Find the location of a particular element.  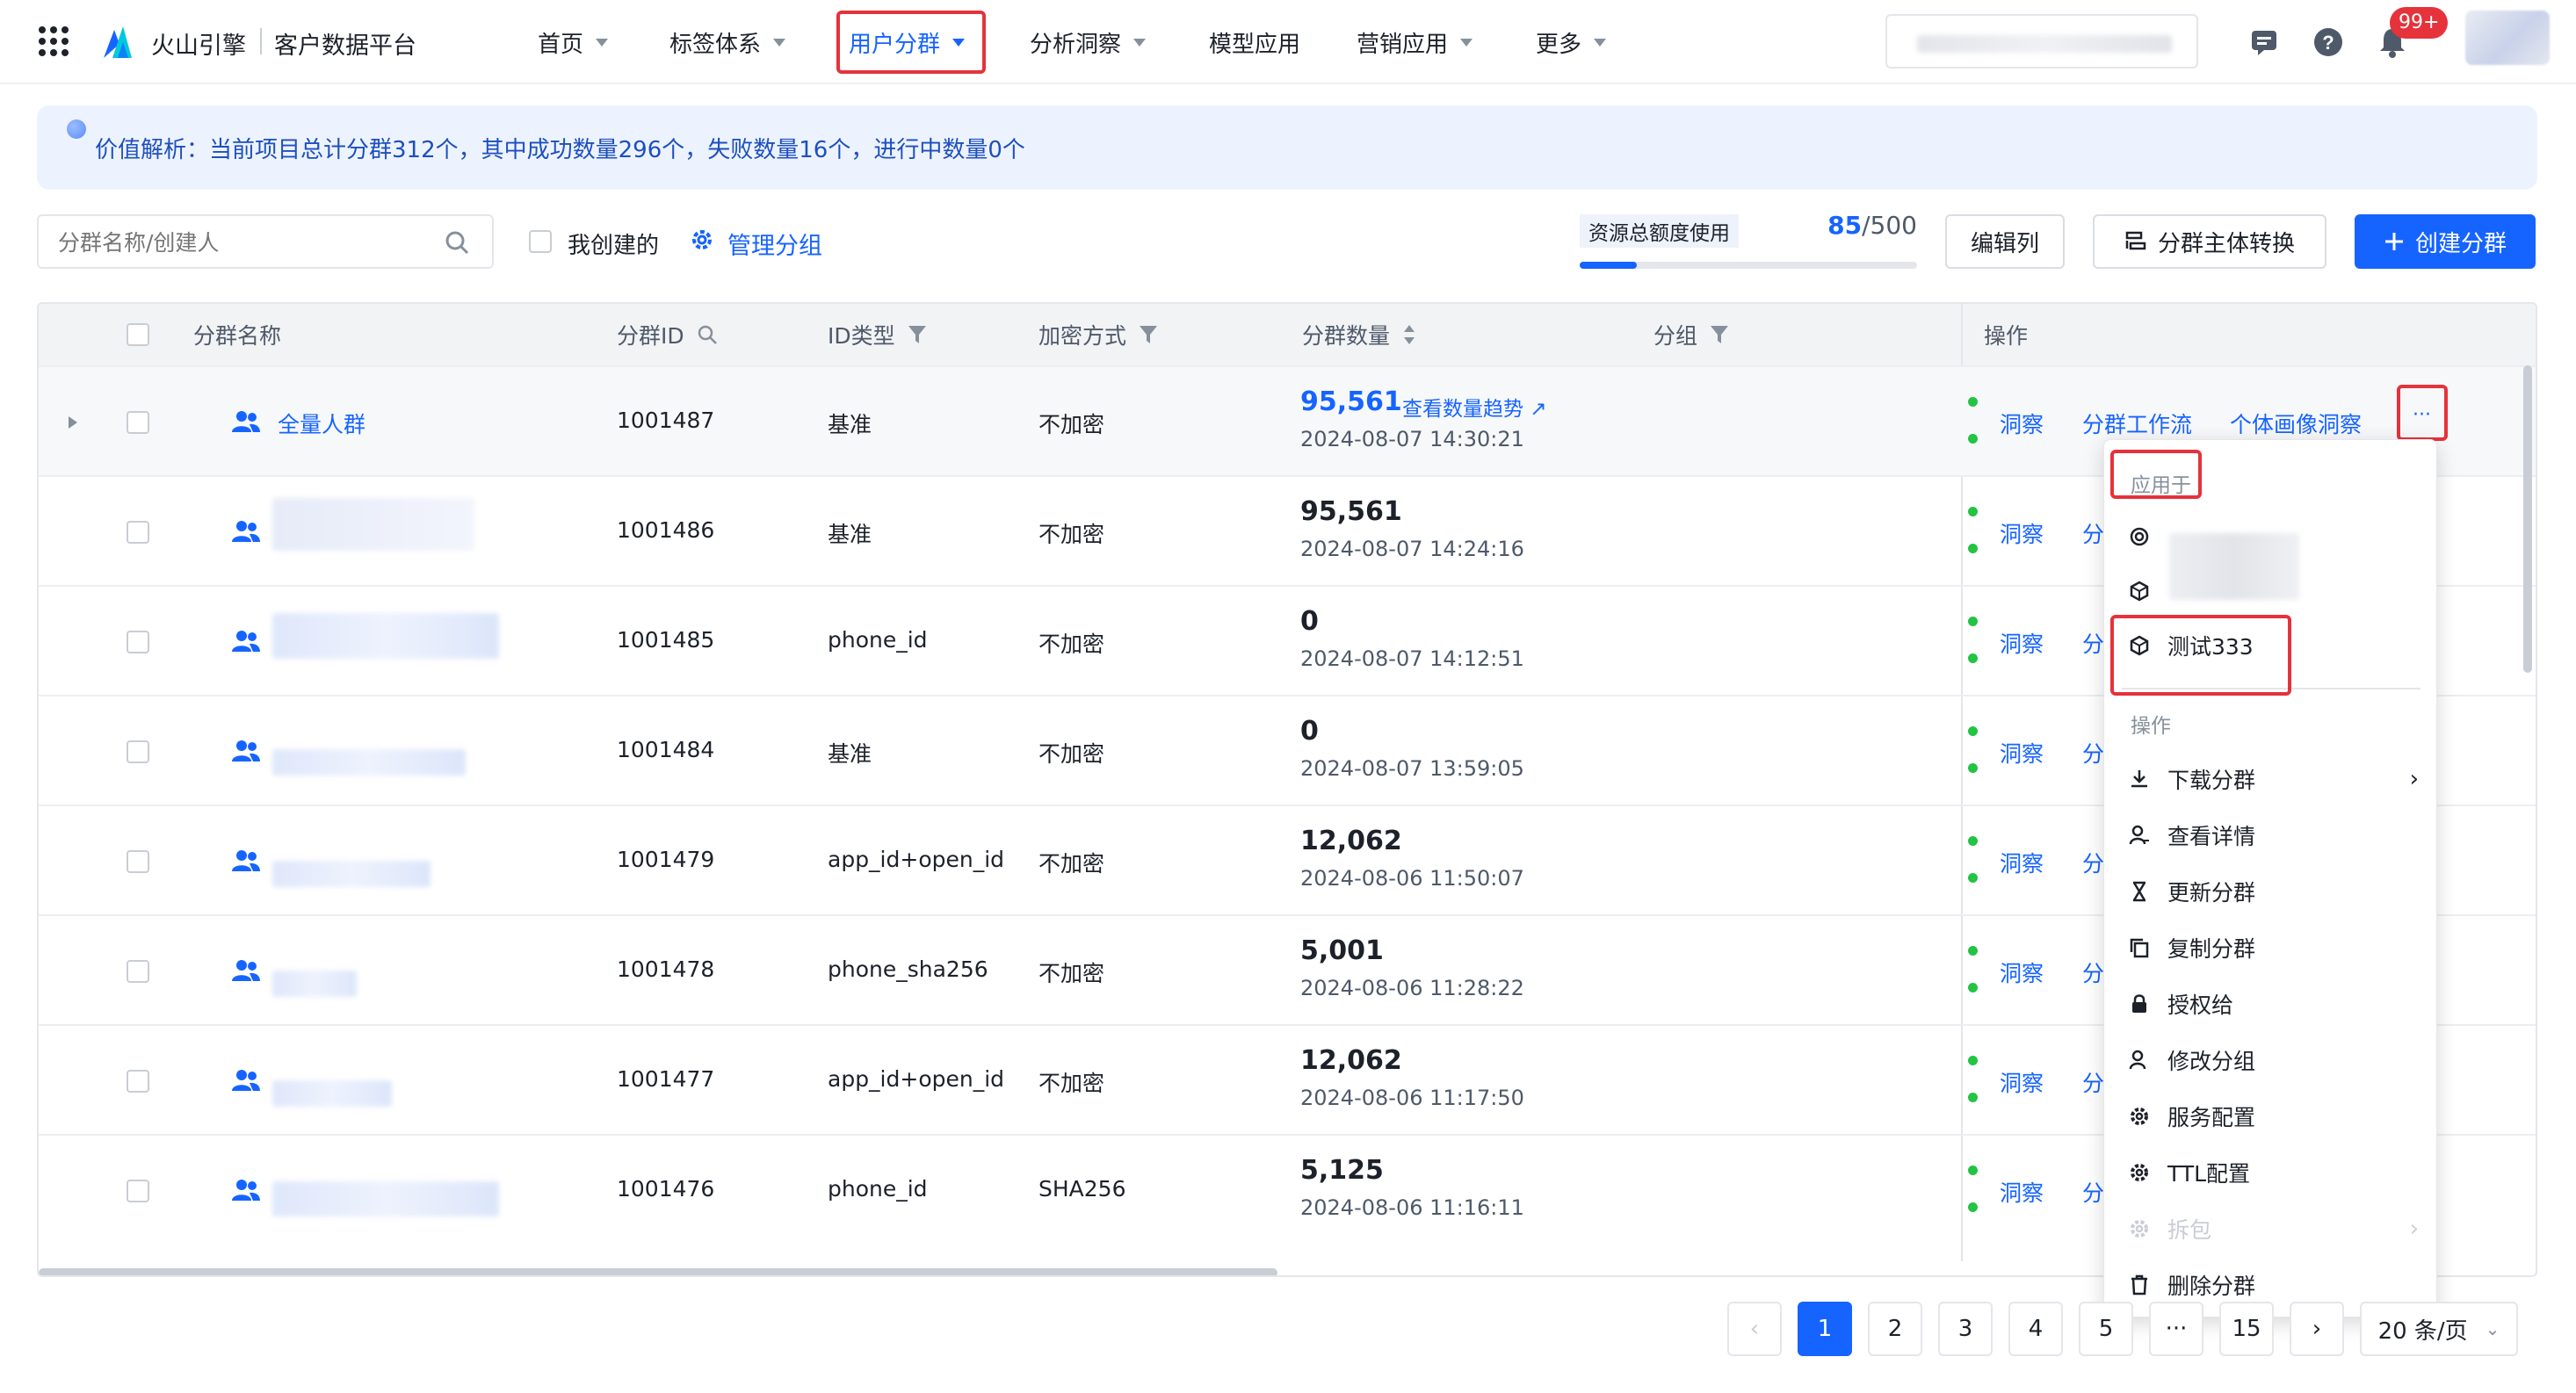

segment-count: 95,561 is located at coordinates (1351, 401).